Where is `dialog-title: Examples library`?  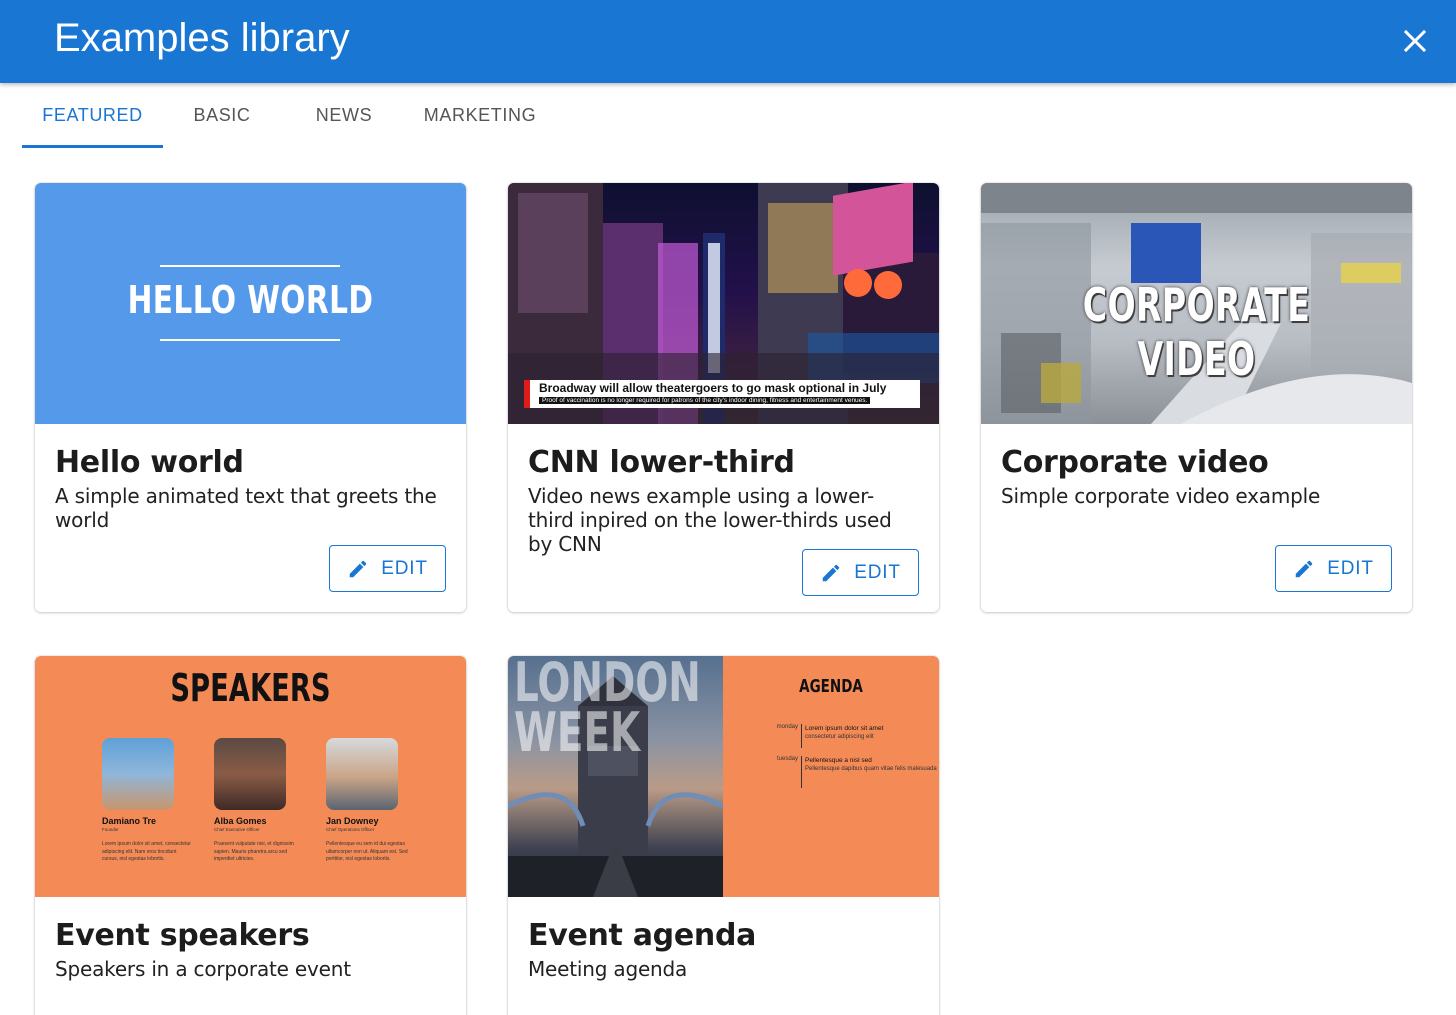 dialog-title: Examples library is located at coordinates (202, 38).